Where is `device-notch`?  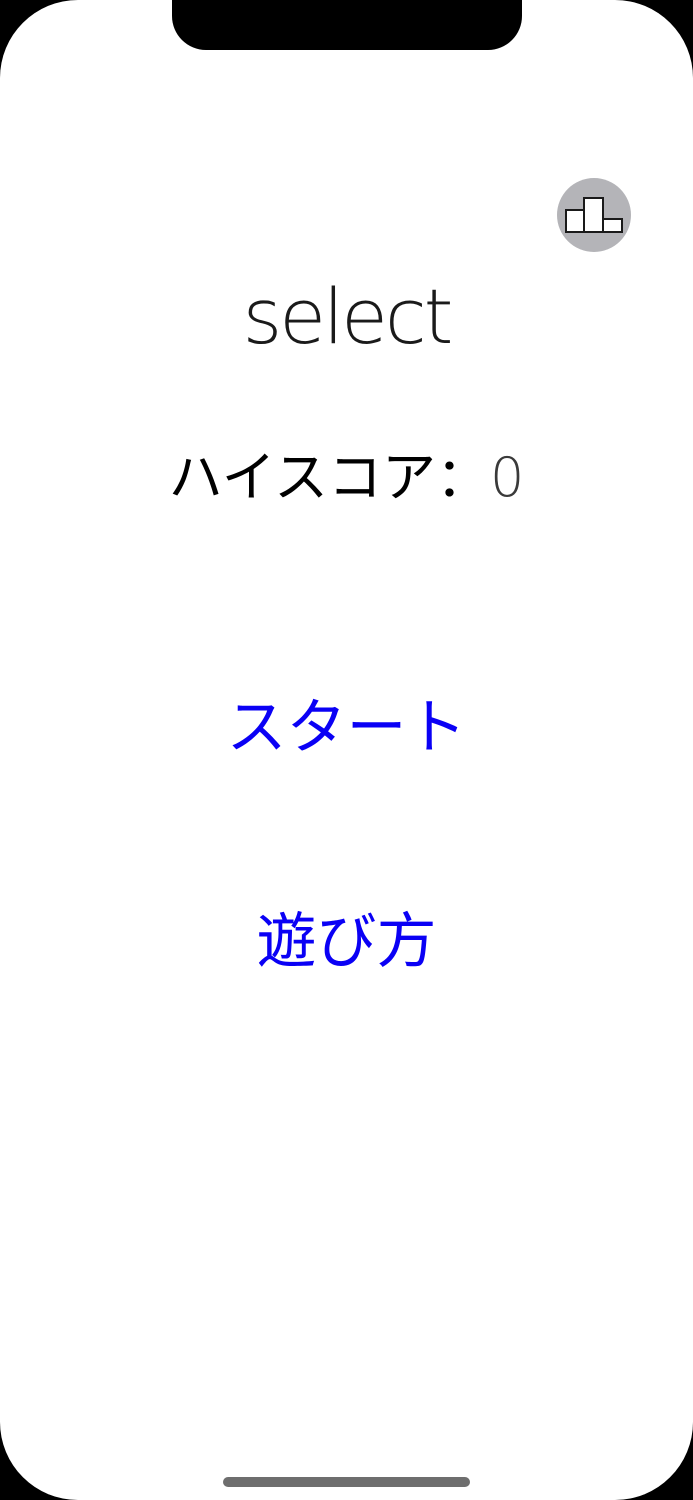 device-notch is located at coordinates (347, 25).